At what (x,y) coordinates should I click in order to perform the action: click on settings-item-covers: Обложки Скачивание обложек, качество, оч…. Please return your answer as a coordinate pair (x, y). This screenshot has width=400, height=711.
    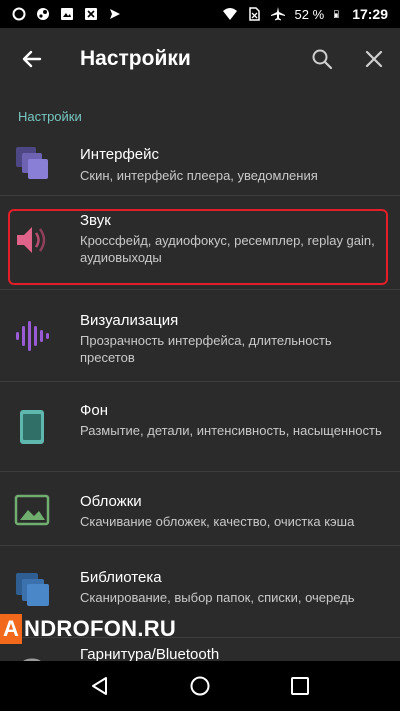
    Looking at the image, I should click on (200, 509).